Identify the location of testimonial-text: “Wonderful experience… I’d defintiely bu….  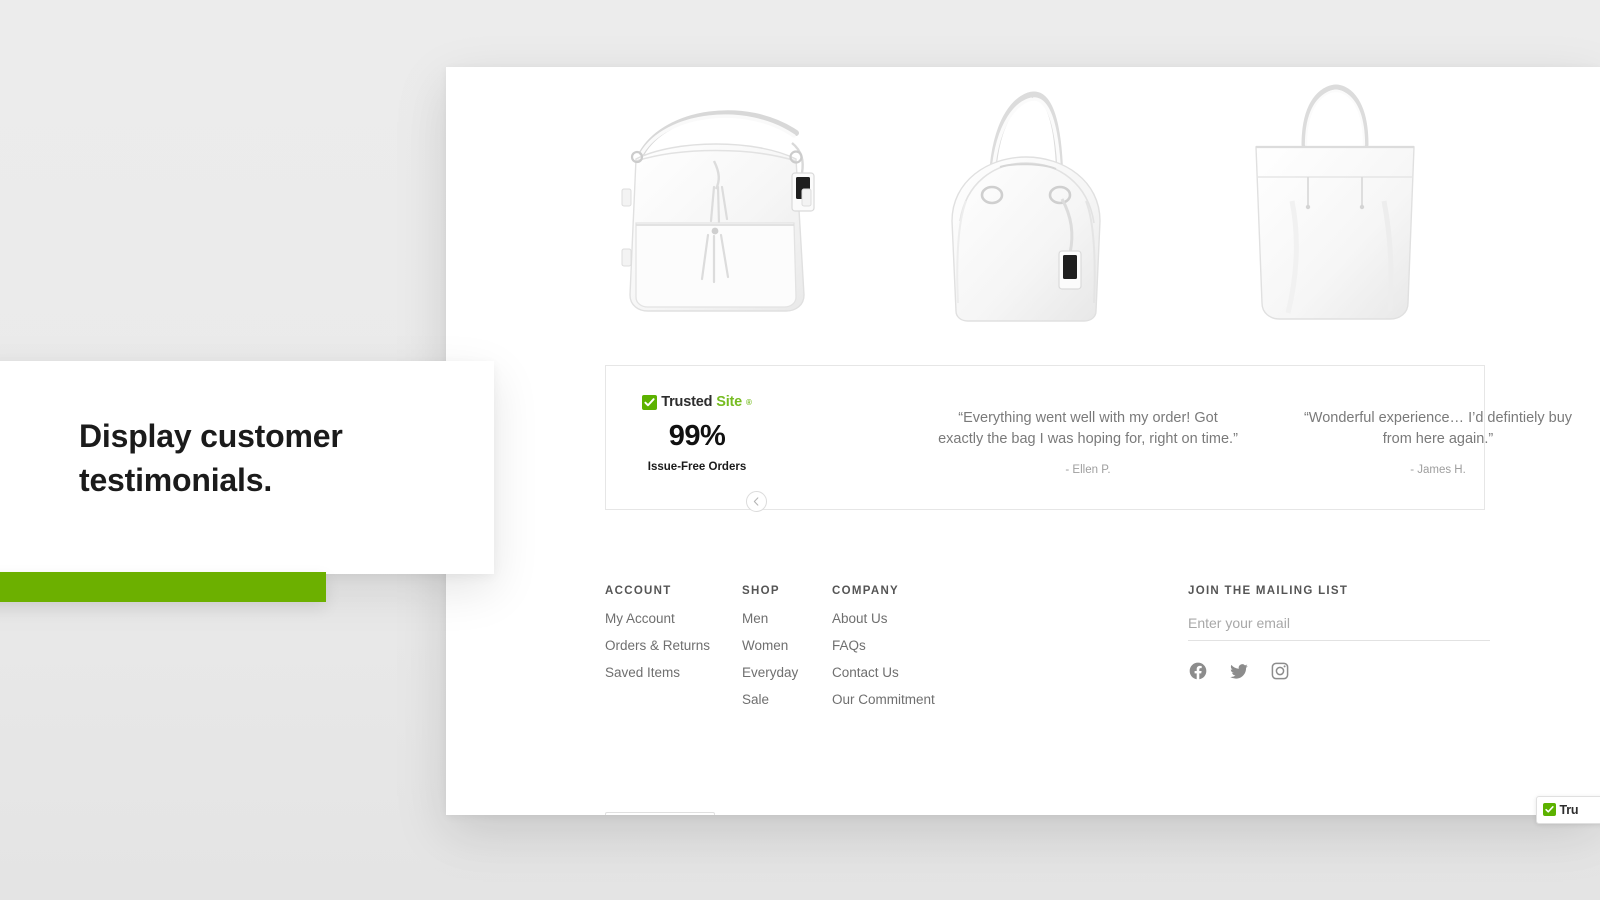
(1438, 429).